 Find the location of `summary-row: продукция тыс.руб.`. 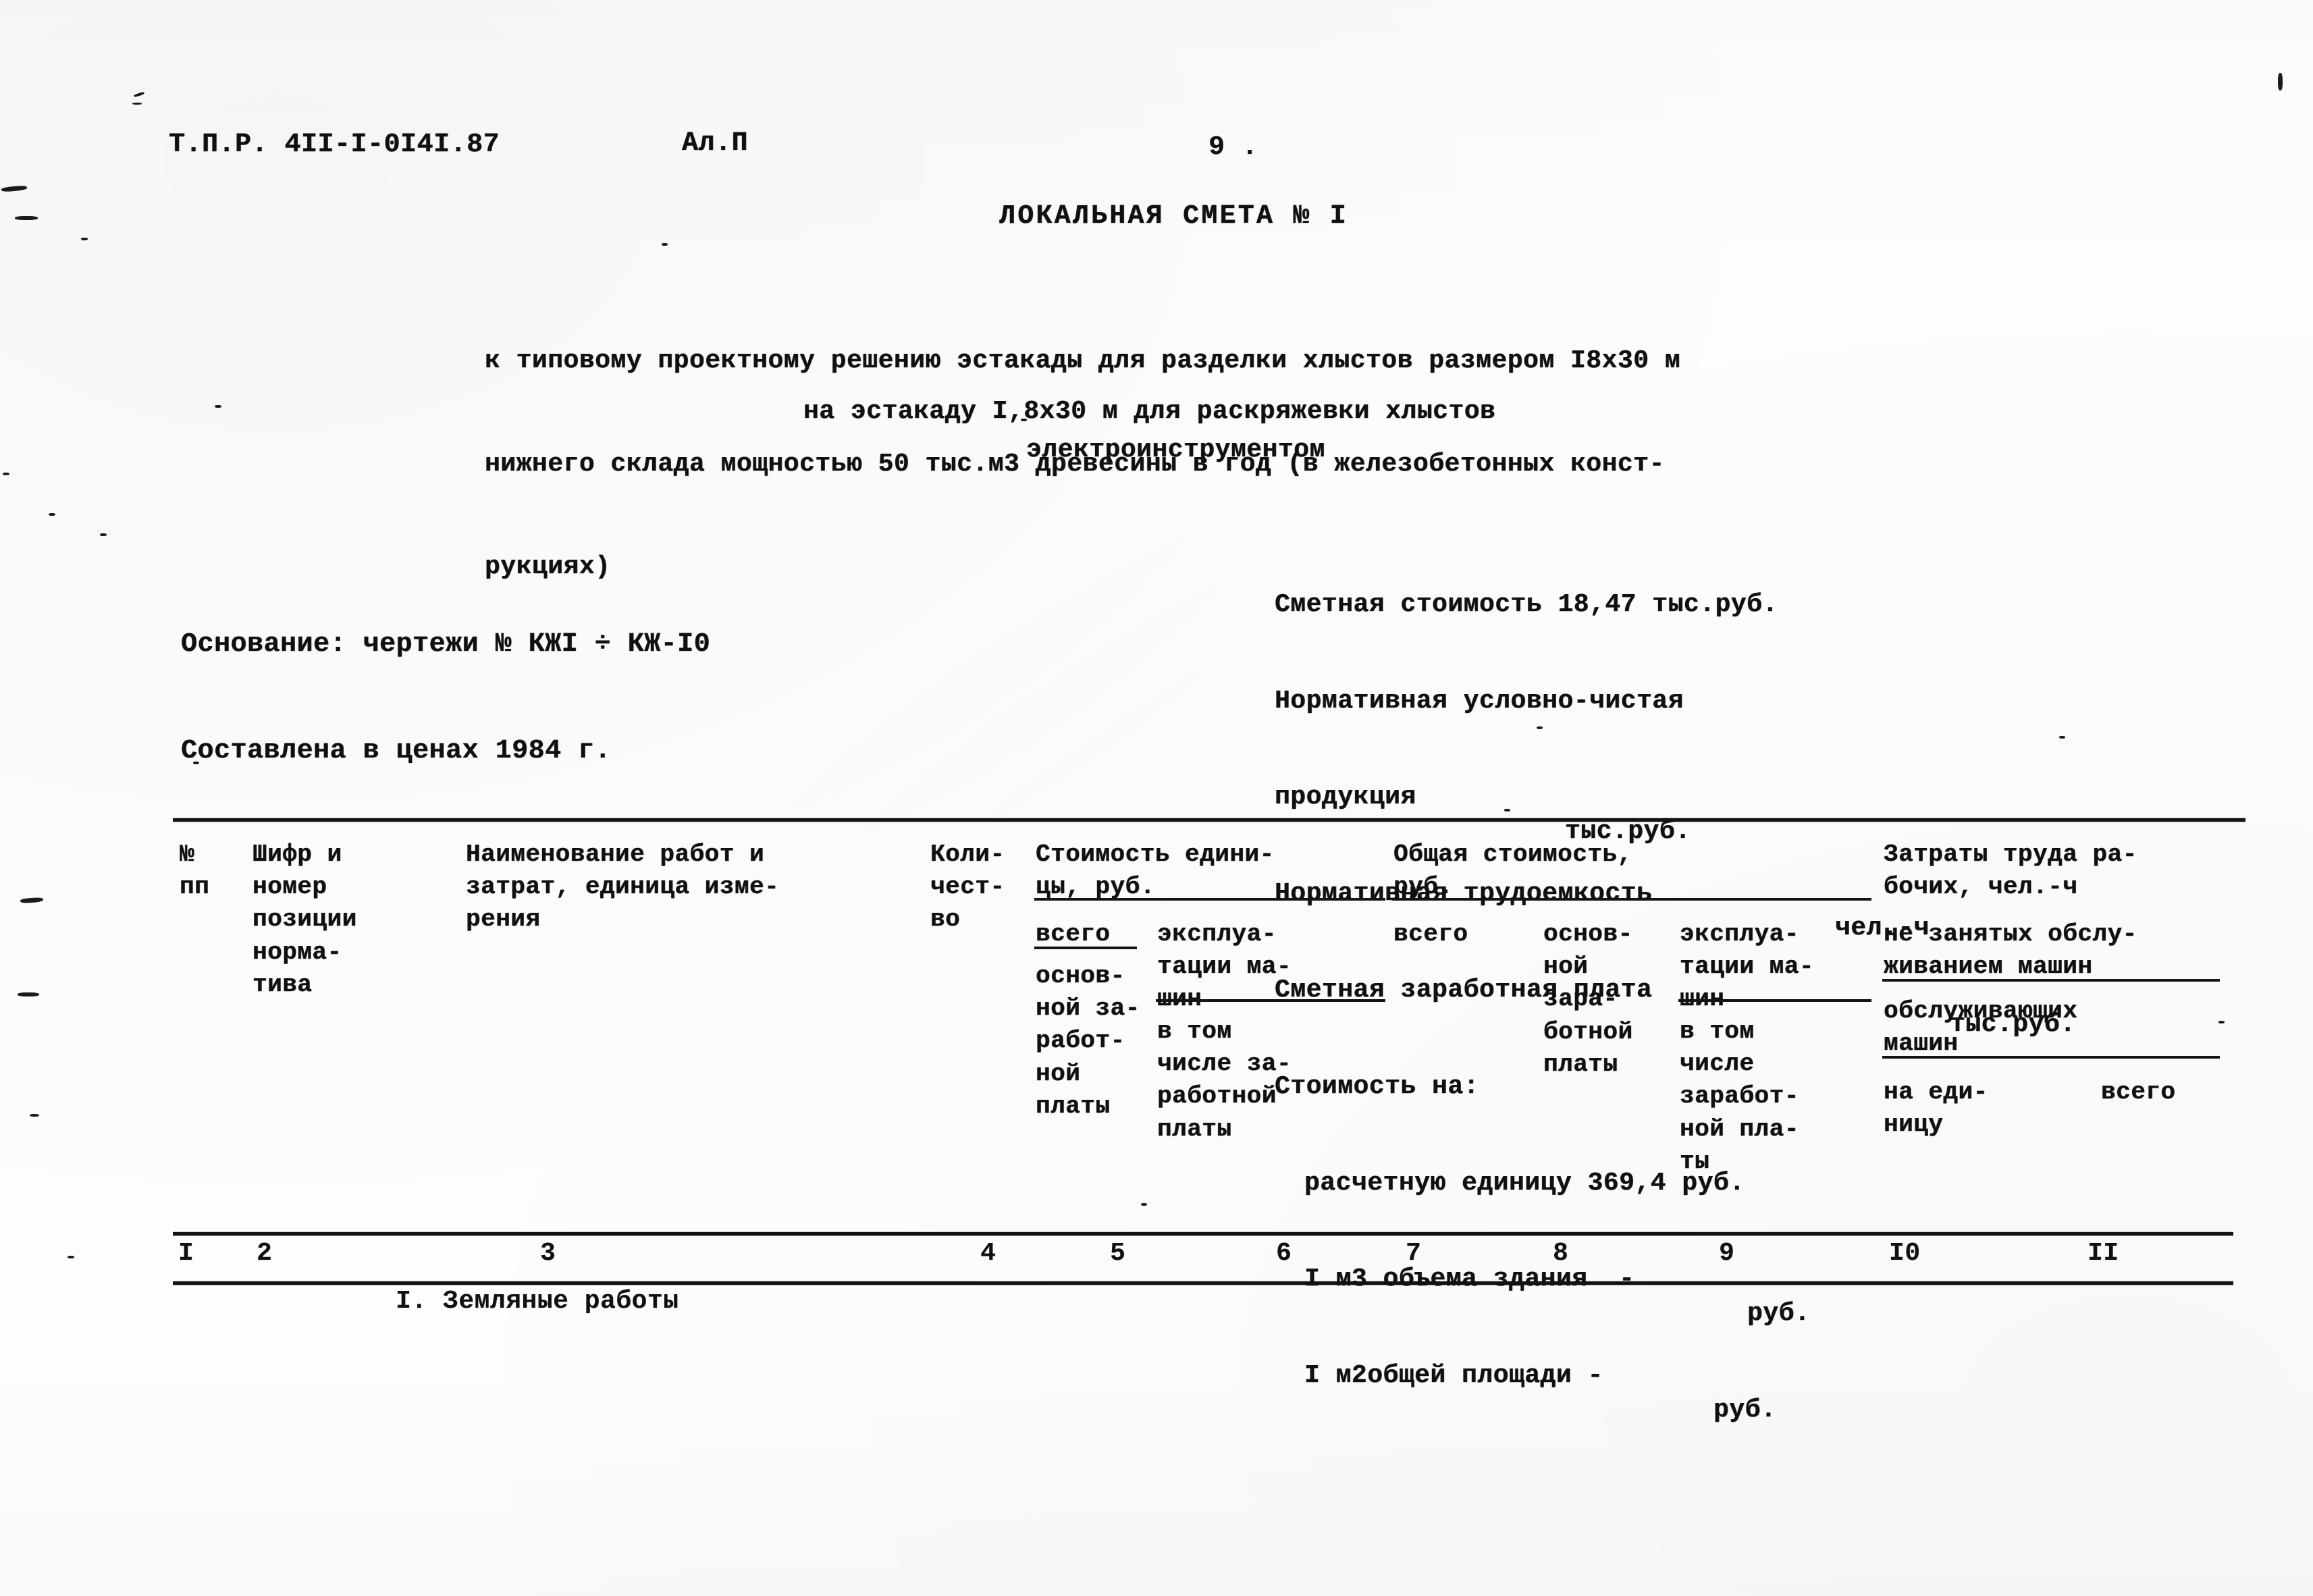

summary-row: продукция тыс.руб. is located at coordinates (1483, 796).